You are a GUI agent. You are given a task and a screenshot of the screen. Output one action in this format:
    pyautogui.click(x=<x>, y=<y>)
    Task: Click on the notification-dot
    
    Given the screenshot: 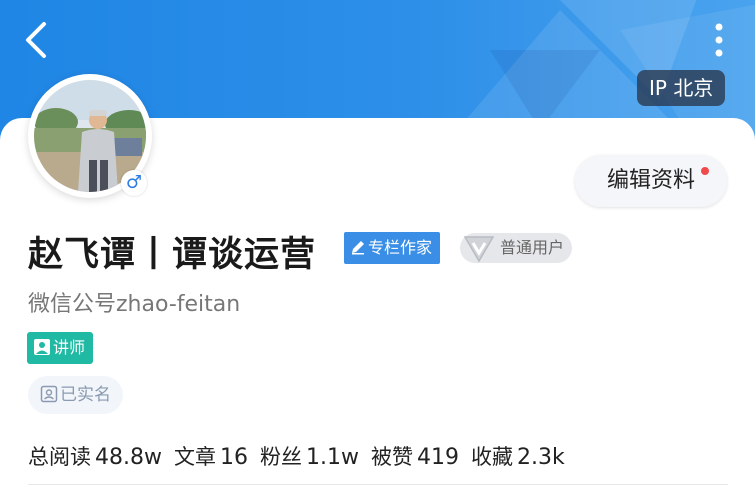 What is the action you would take?
    pyautogui.click(x=705, y=171)
    